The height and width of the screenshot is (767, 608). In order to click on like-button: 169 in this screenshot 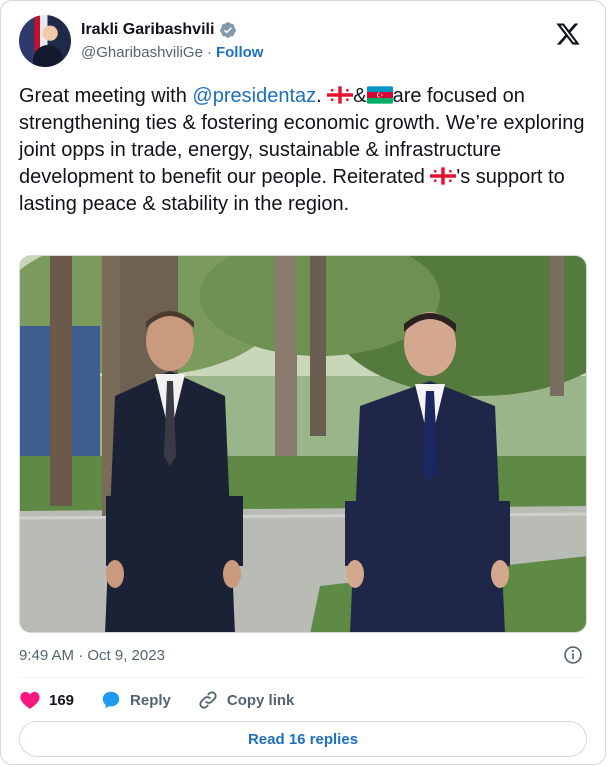, I will do `click(46, 700)`.